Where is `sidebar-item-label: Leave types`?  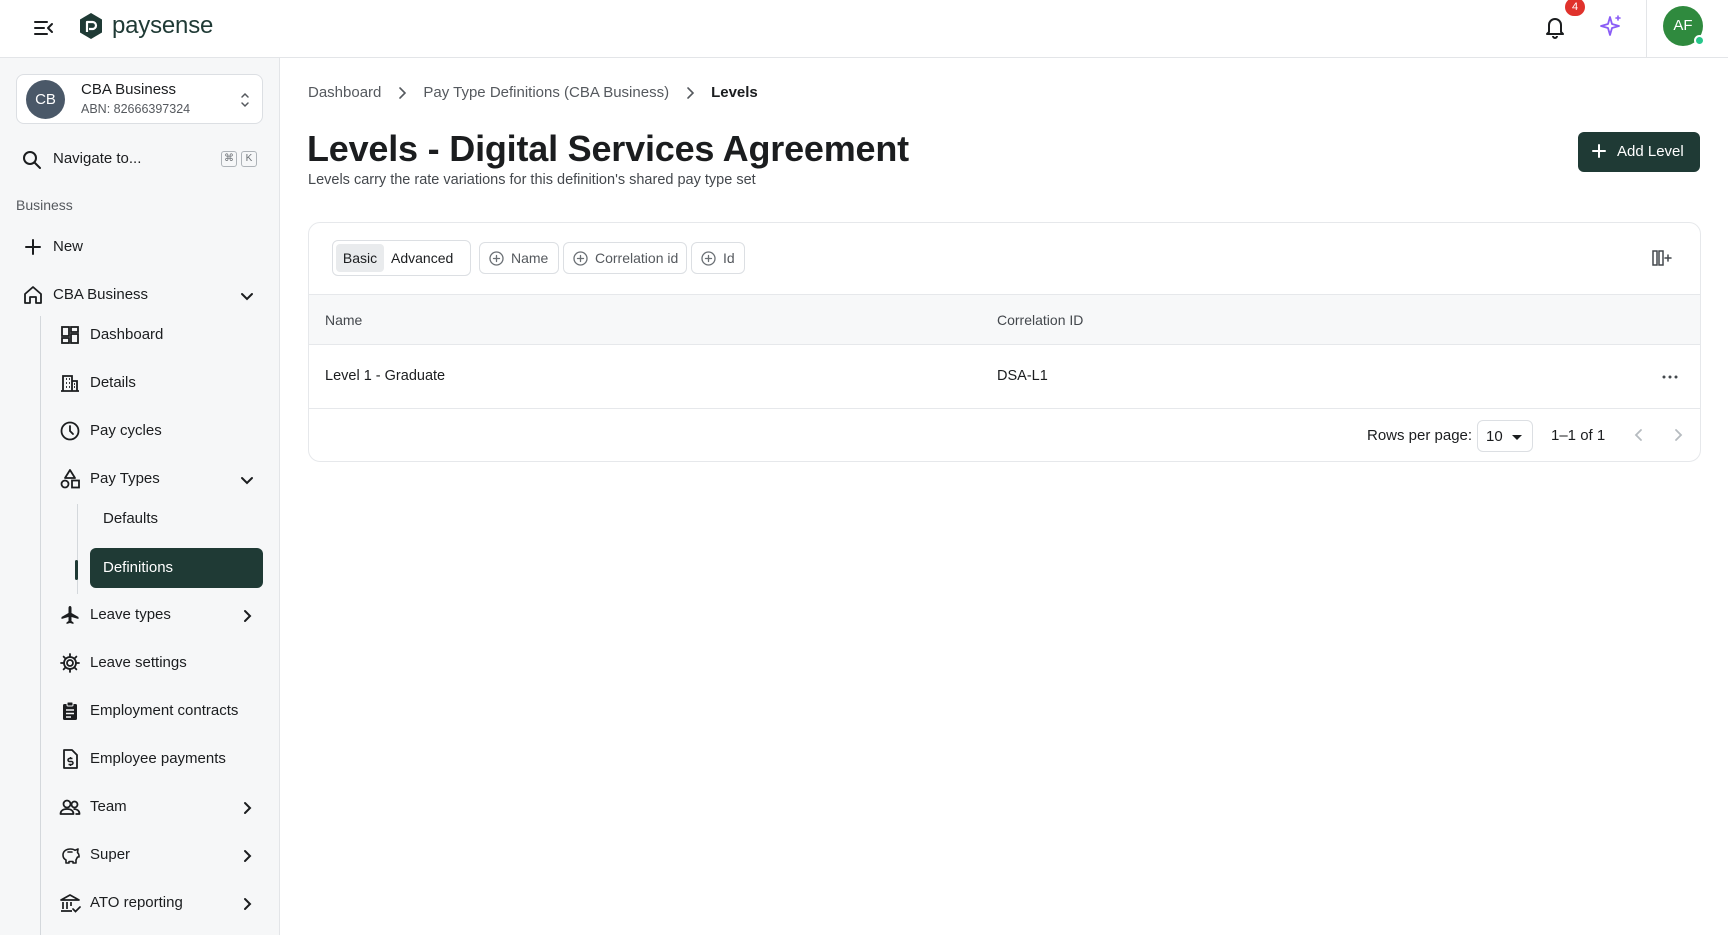 sidebar-item-label: Leave types is located at coordinates (130, 614).